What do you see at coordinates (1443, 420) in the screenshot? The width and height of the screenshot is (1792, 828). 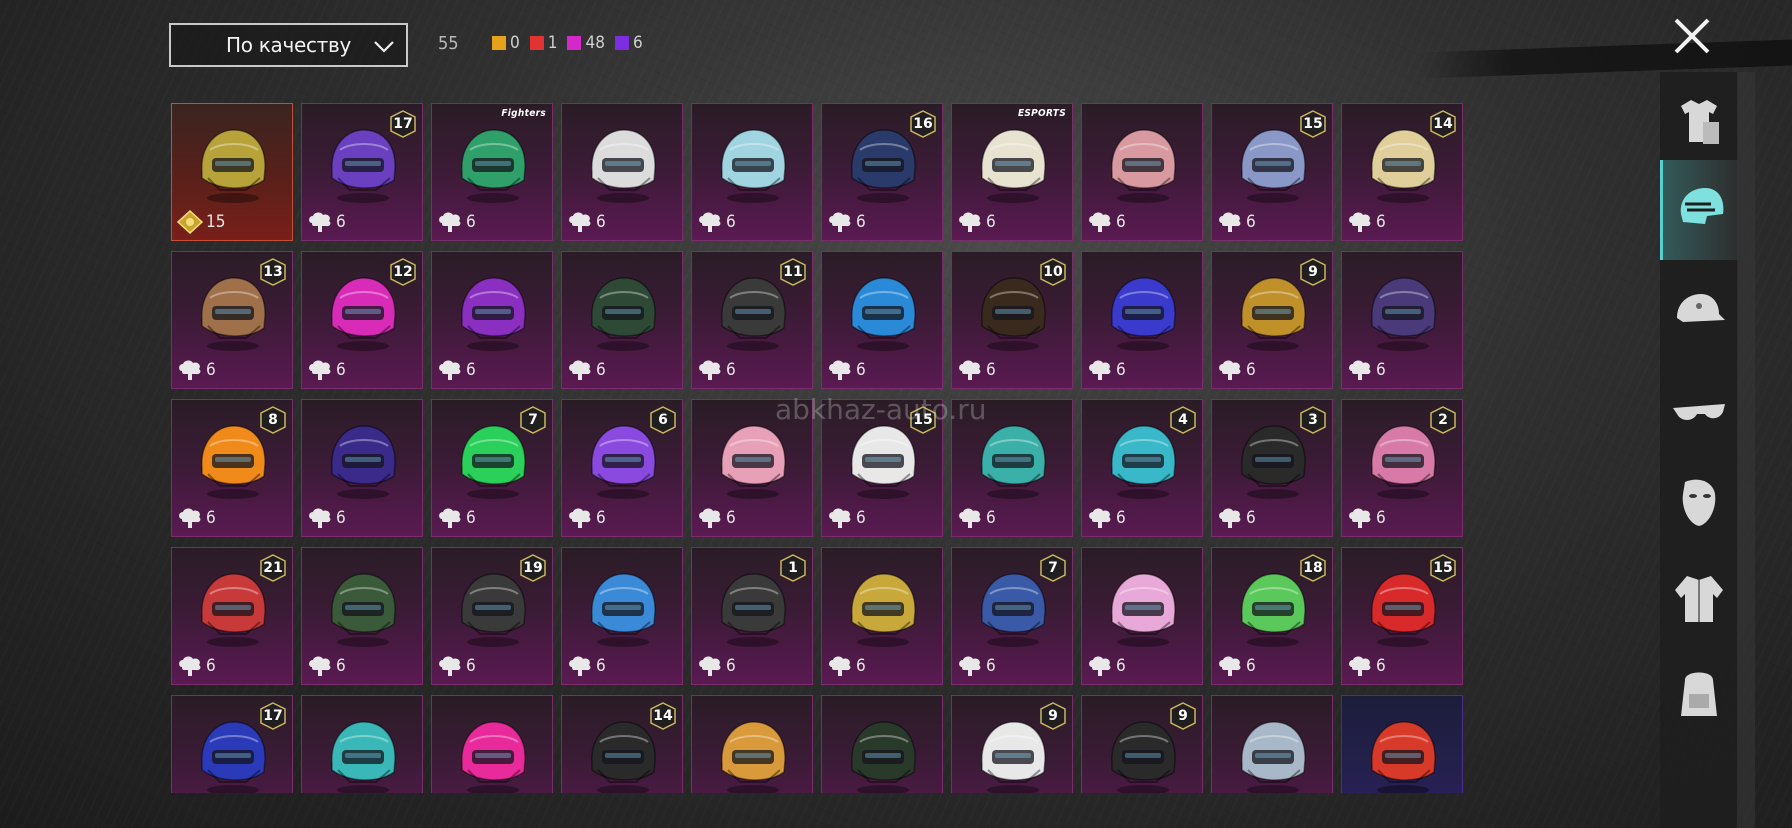 I see `level-badge: 2` at bounding box center [1443, 420].